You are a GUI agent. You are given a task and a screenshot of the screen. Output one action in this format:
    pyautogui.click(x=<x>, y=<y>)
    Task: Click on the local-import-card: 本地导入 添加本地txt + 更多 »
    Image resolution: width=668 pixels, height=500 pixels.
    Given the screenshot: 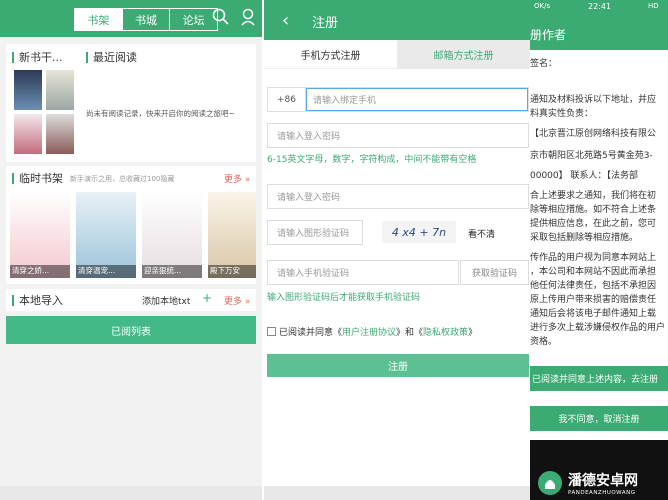 What is the action you would take?
    pyautogui.click(x=131, y=300)
    